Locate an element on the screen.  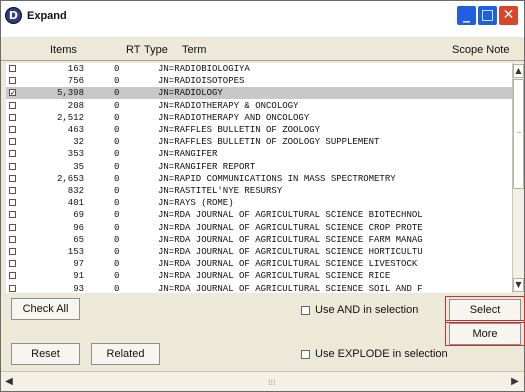
more-button: More is located at coordinates (485, 334).